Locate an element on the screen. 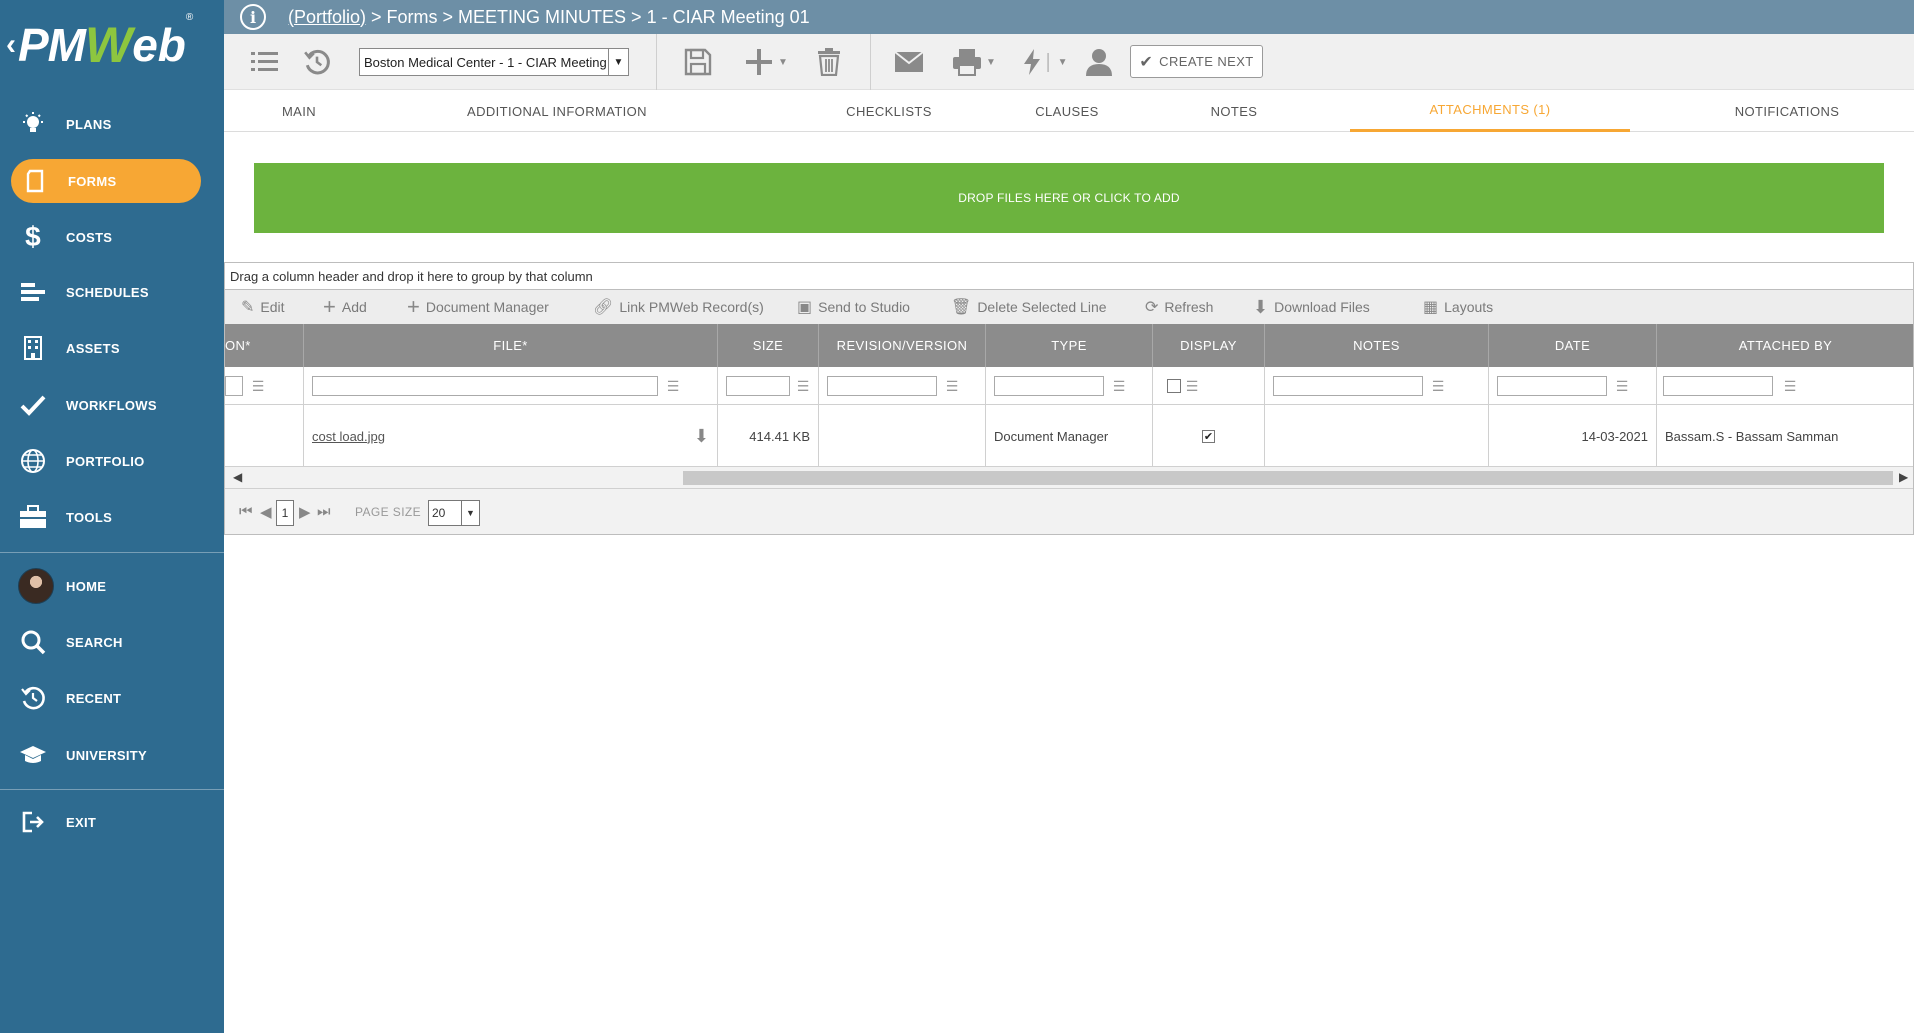 The height and width of the screenshot is (1033, 1914). sidebar-item-forms: FORMS is located at coordinates (106, 181).